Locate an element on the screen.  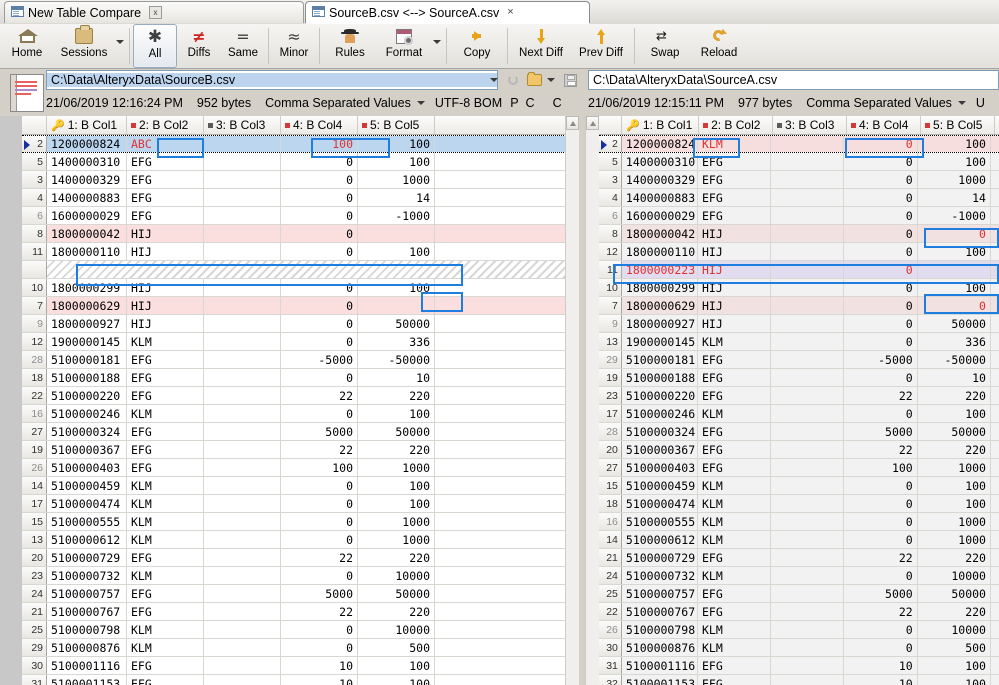
table-row: 16 5100000246 KLM 0 100 is located at coordinates (300, 414).